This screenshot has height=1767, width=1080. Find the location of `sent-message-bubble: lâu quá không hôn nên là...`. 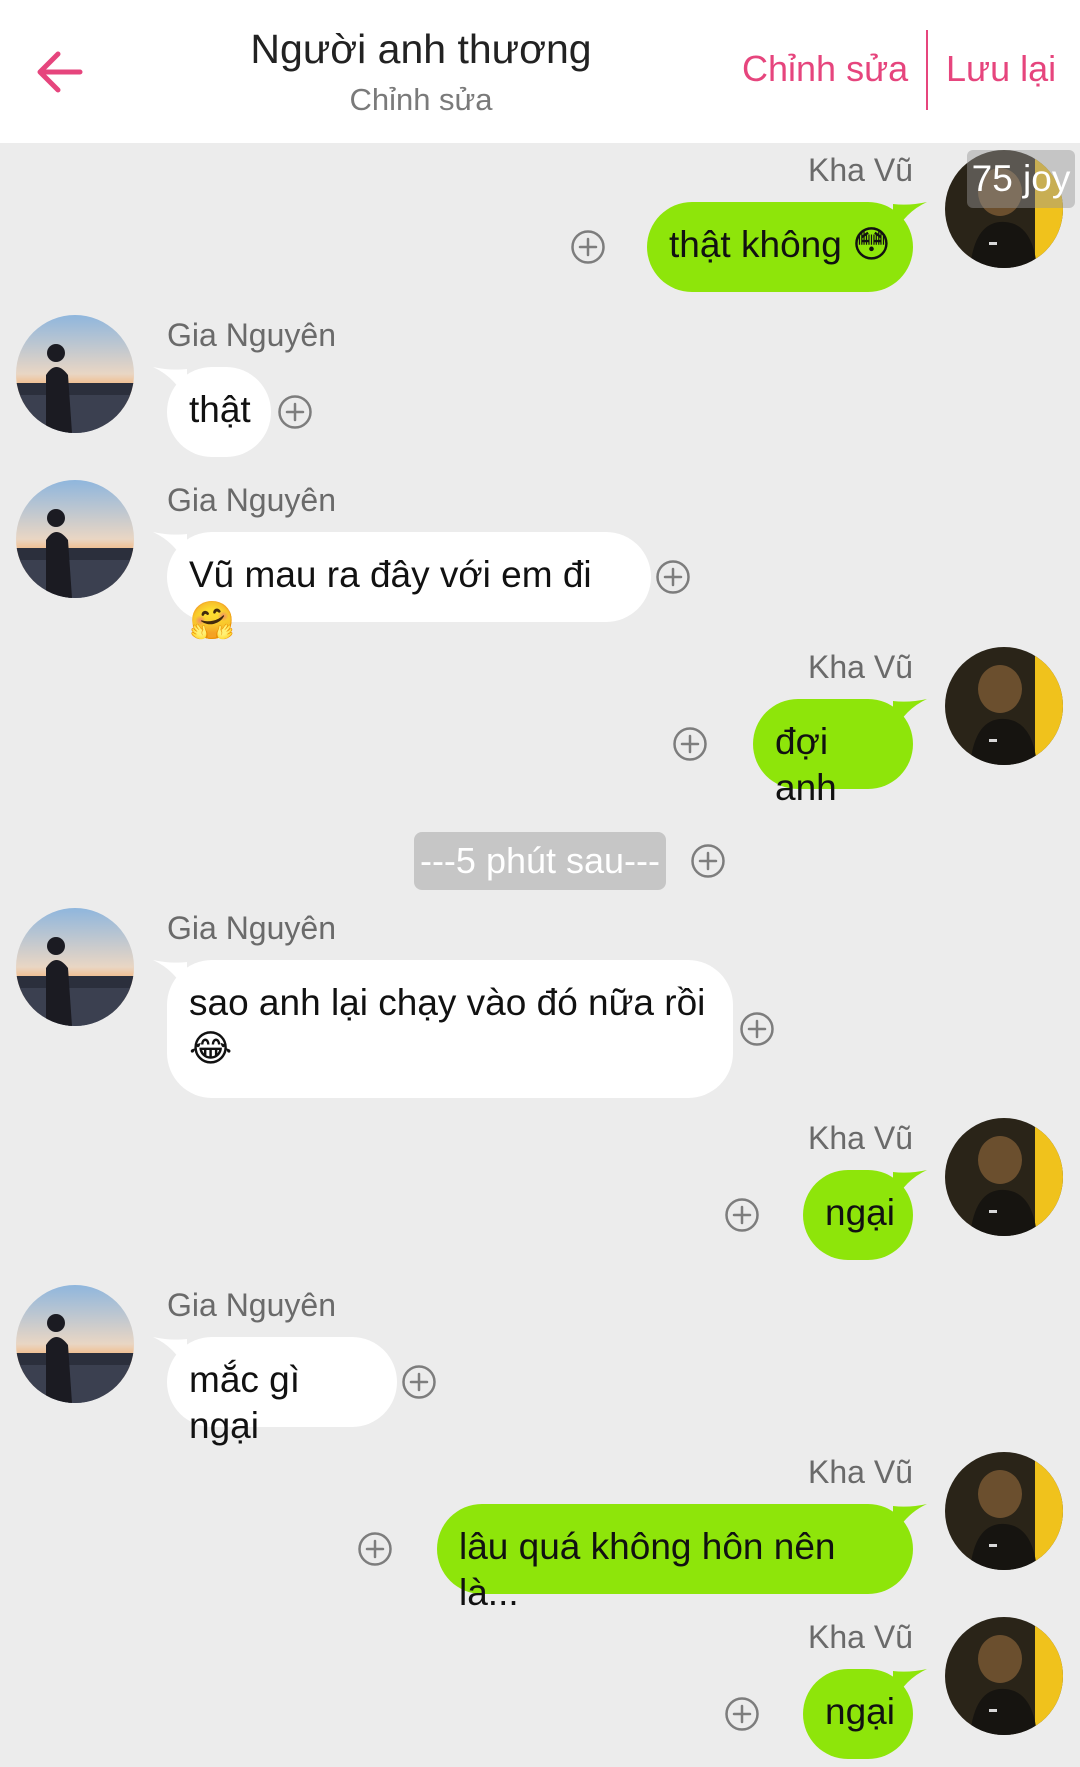

sent-message-bubble: lâu quá không hôn nên là... is located at coordinates (682, 1558).